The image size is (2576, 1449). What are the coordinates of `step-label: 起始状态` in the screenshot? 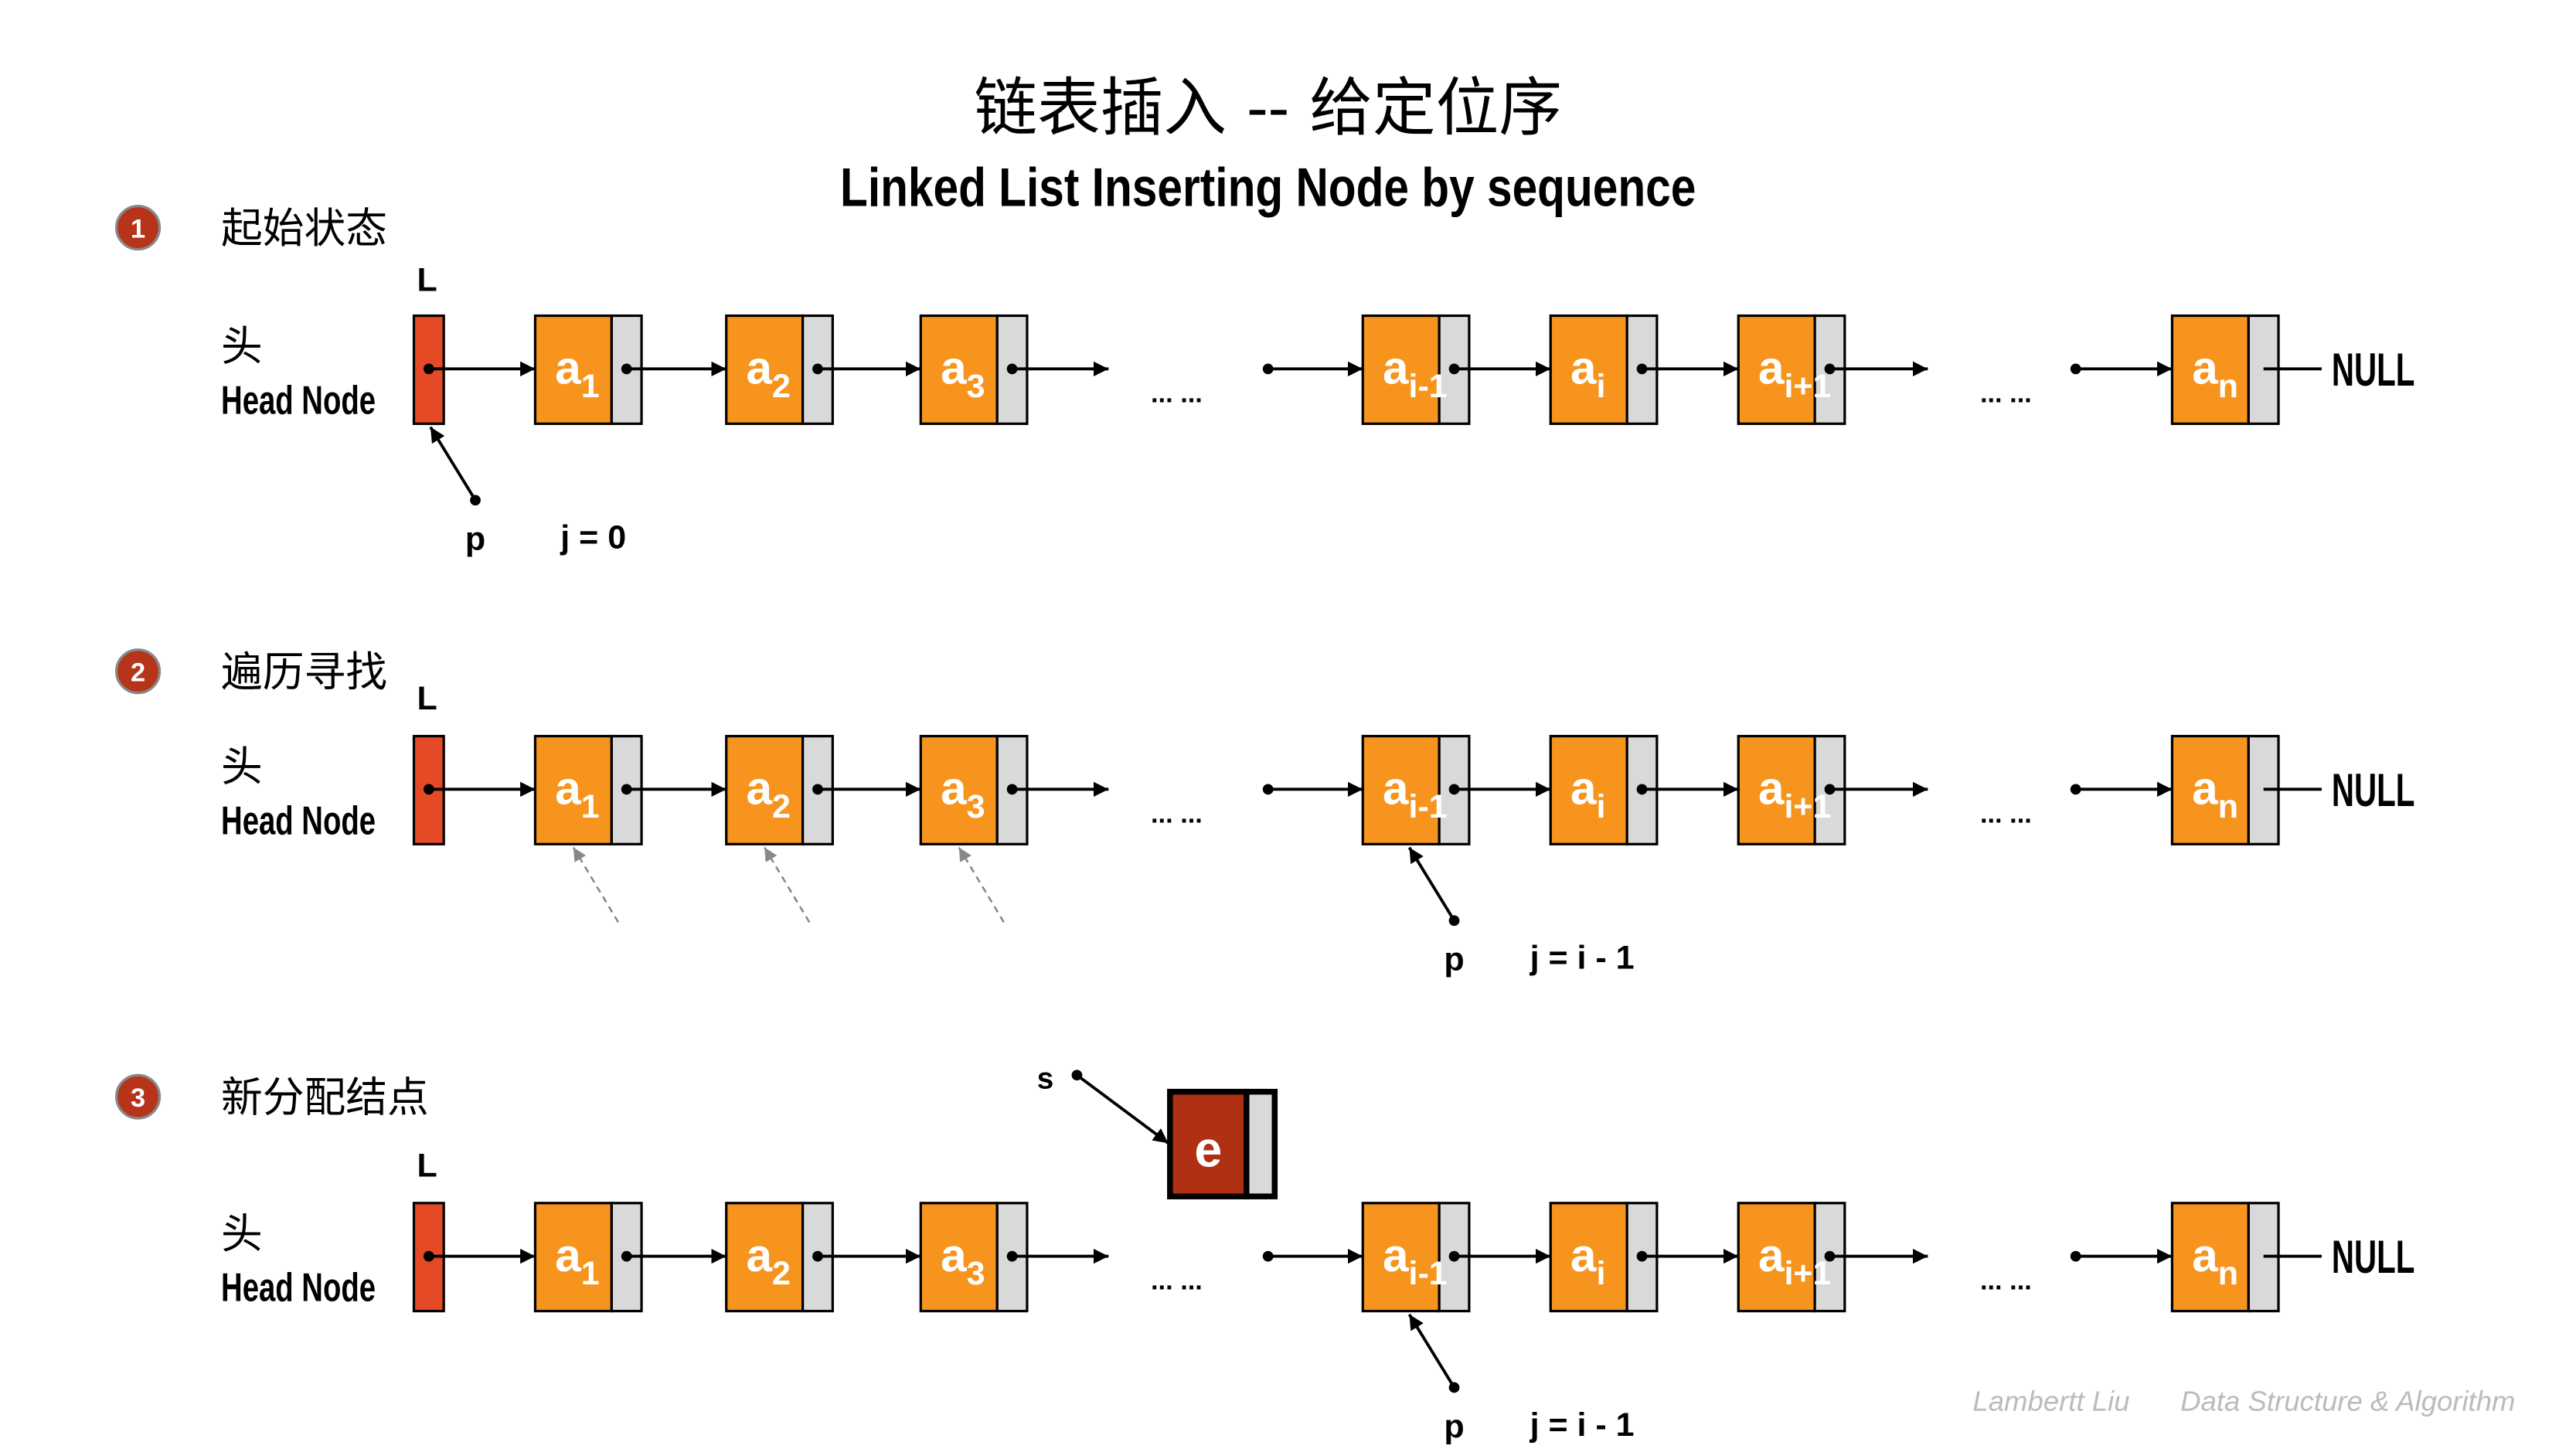 It's located at (304, 228).